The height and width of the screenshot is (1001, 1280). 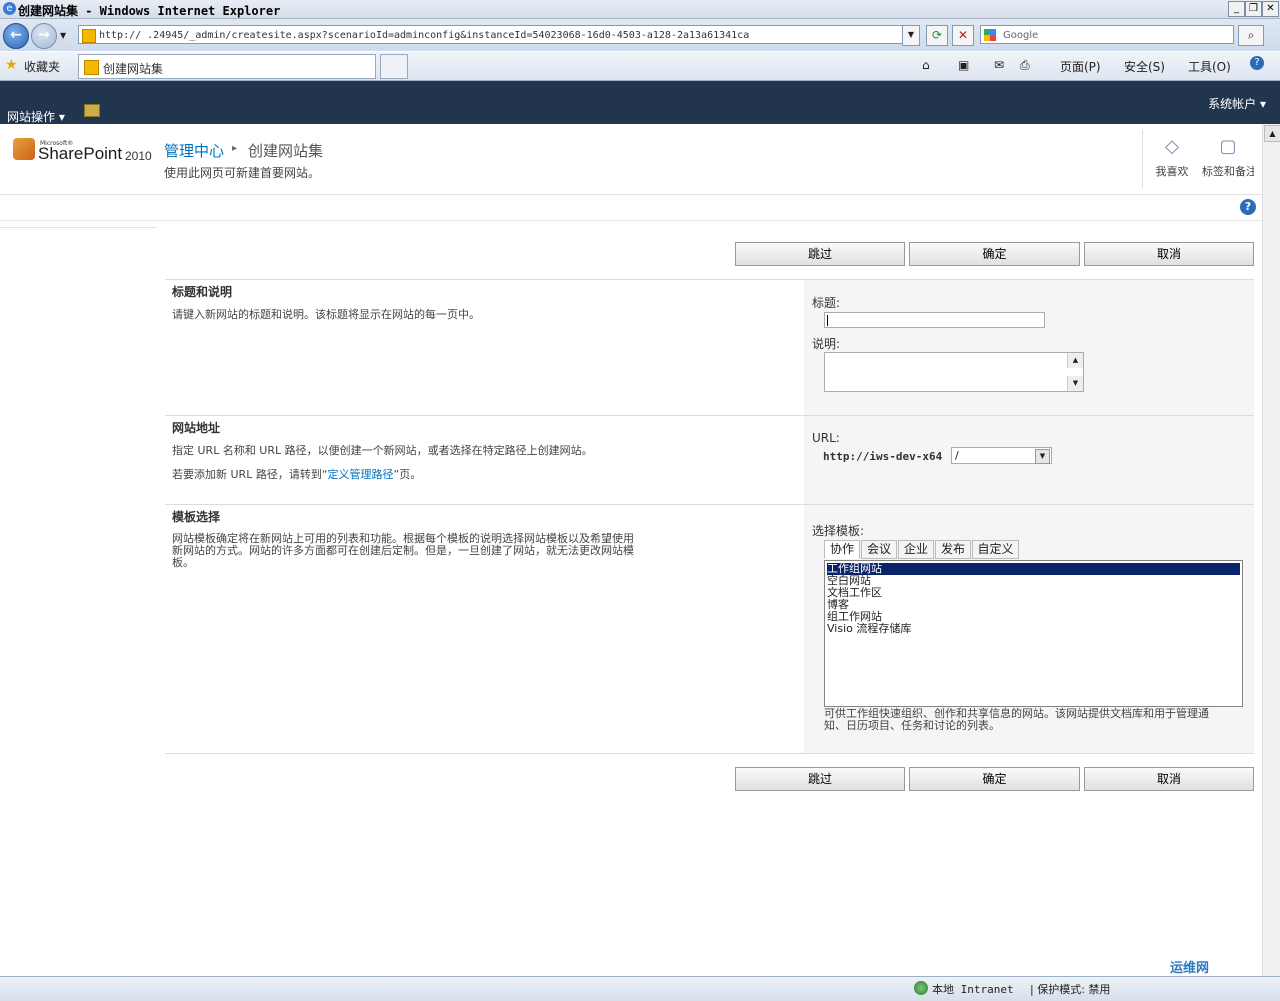 What do you see at coordinates (1232, 104) in the screenshot?
I see `account-label: 系统帐户` at bounding box center [1232, 104].